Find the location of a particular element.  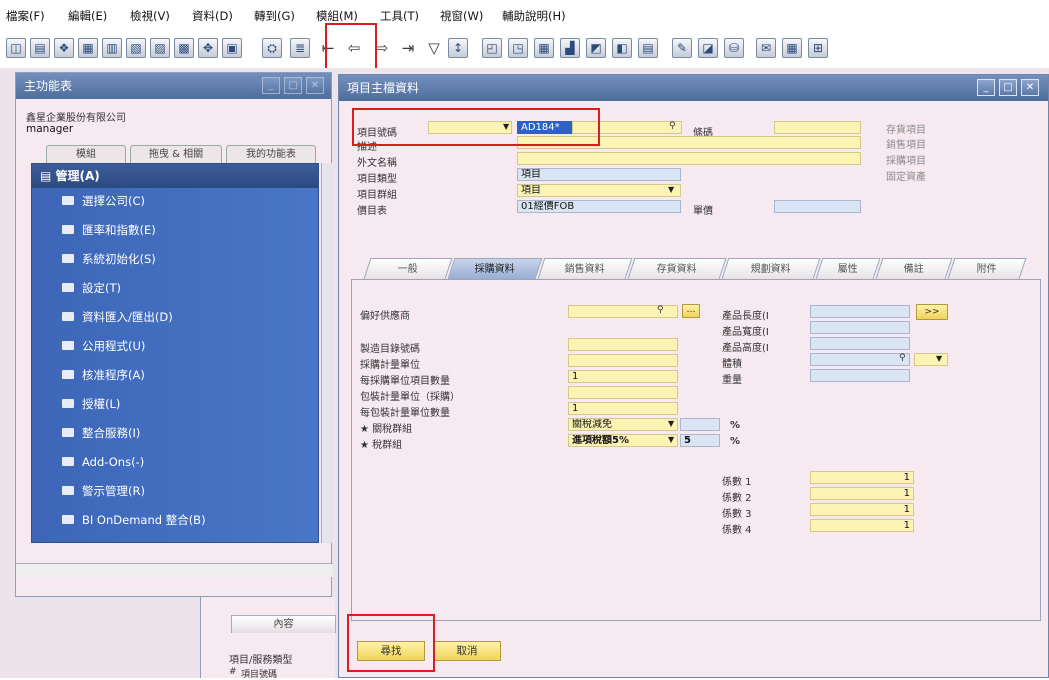

tab-my-menu: 我的功能表 is located at coordinates (271, 154).